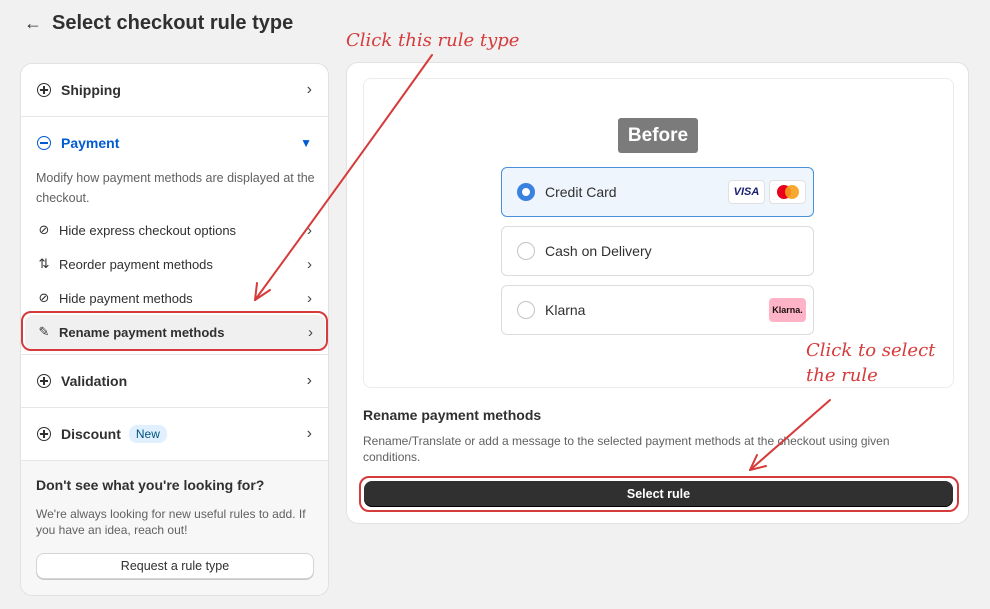  Describe the element at coordinates (767, 192) in the screenshot. I see `card-logos: VISA` at that location.